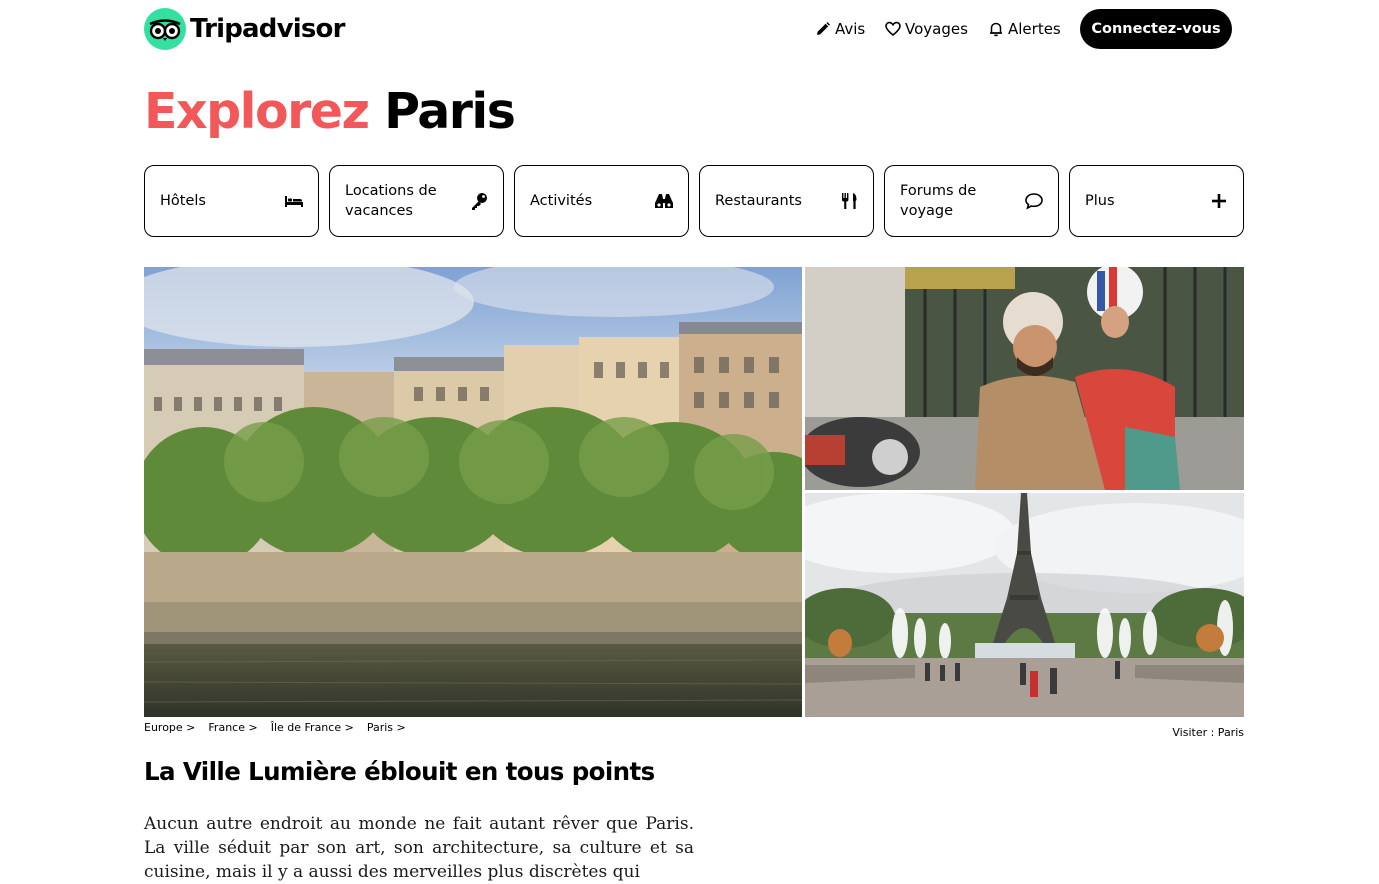 Image resolution: width=1379 pixels, height=884 pixels. I want to click on photo-sidecar-tour, so click(1024, 378).